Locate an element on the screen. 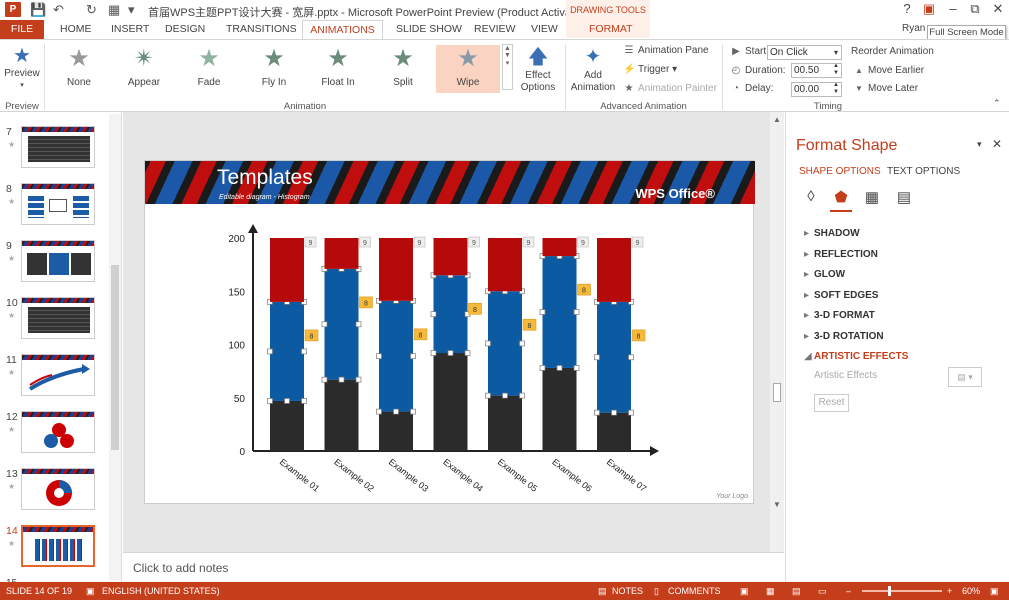 This screenshot has height=600, width=1009. full-screen-icon: ▣ is located at coordinates (929, 9).